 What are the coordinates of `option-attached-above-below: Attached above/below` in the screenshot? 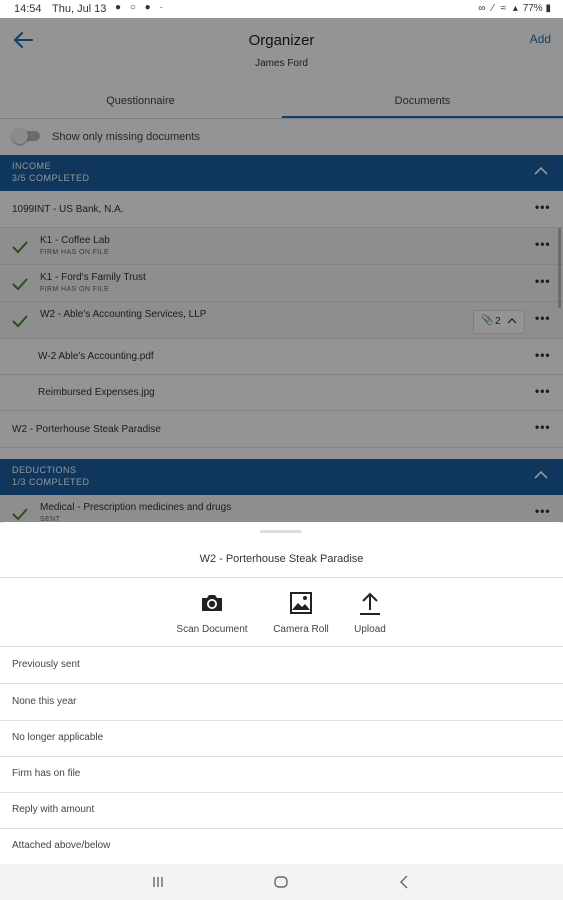 It's located at (281, 846).